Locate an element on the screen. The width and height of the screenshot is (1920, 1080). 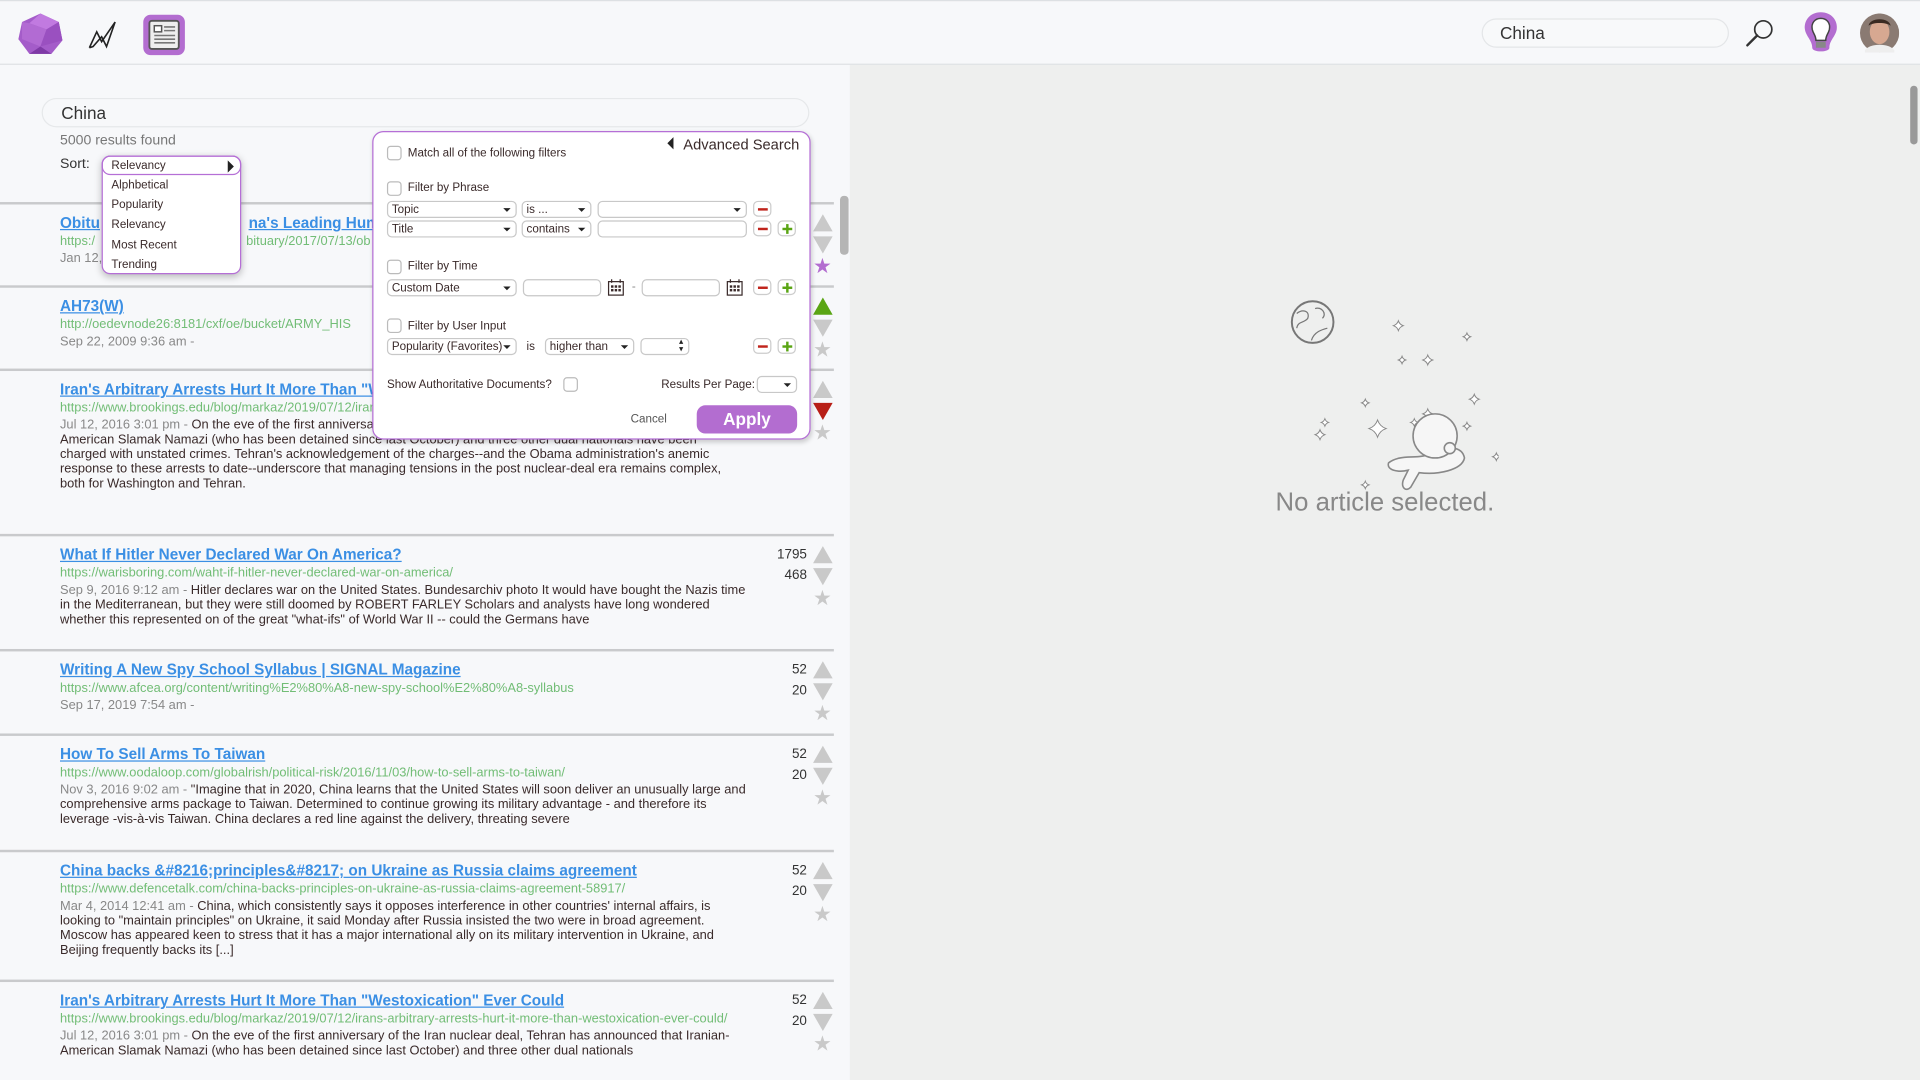
remove-time-row-button is located at coordinates (762, 287).